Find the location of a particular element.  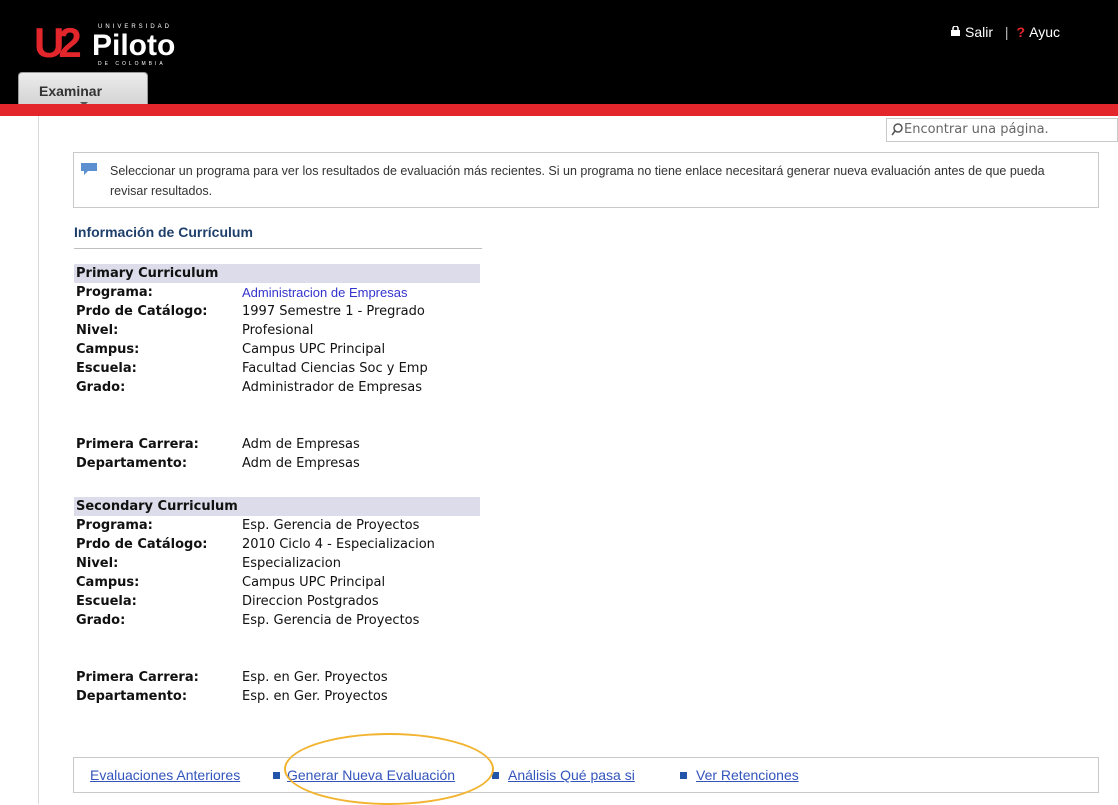

help-label: Ayuc is located at coordinates (1044, 32).